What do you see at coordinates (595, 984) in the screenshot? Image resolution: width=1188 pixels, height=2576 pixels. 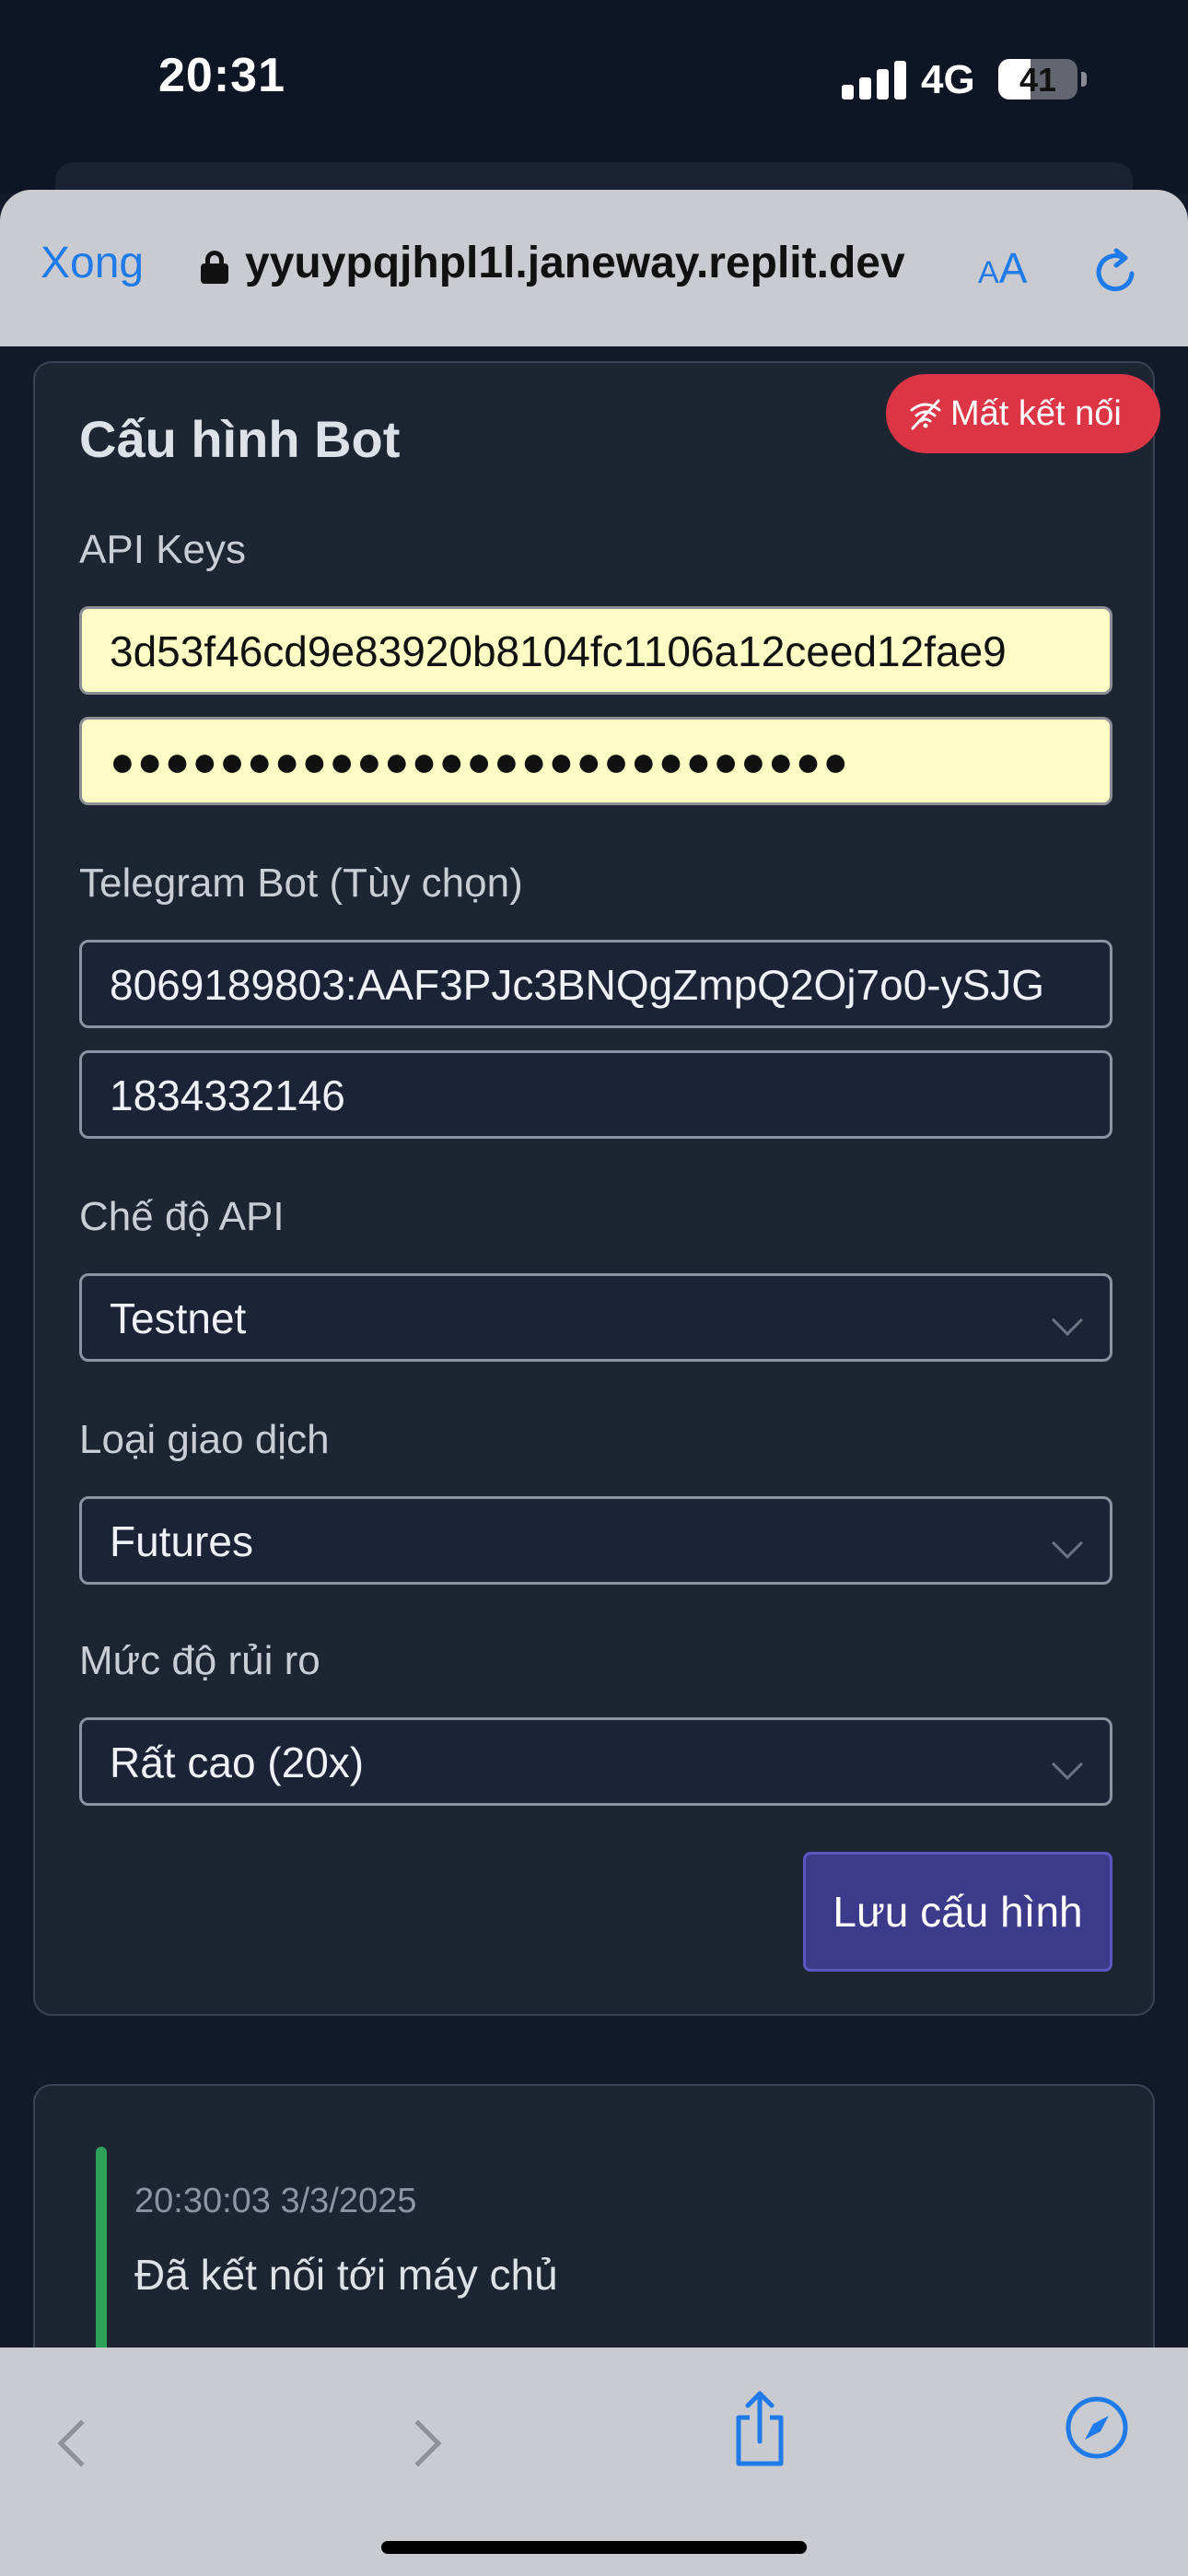 I see `telegram-token-input: 8069189803:AAF3PJc3BNQgZmpQ2Oj7o0-ySJG` at bounding box center [595, 984].